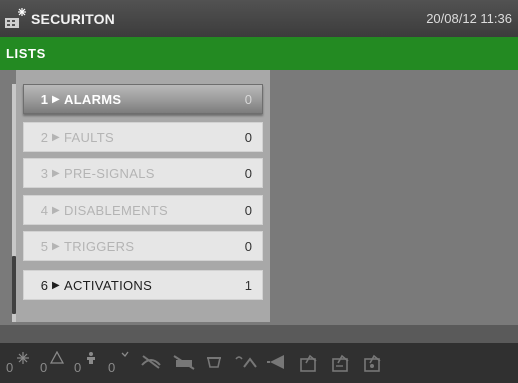  Describe the element at coordinates (73, 19) in the screenshot. I see `app-title: SECURITON` at that location.